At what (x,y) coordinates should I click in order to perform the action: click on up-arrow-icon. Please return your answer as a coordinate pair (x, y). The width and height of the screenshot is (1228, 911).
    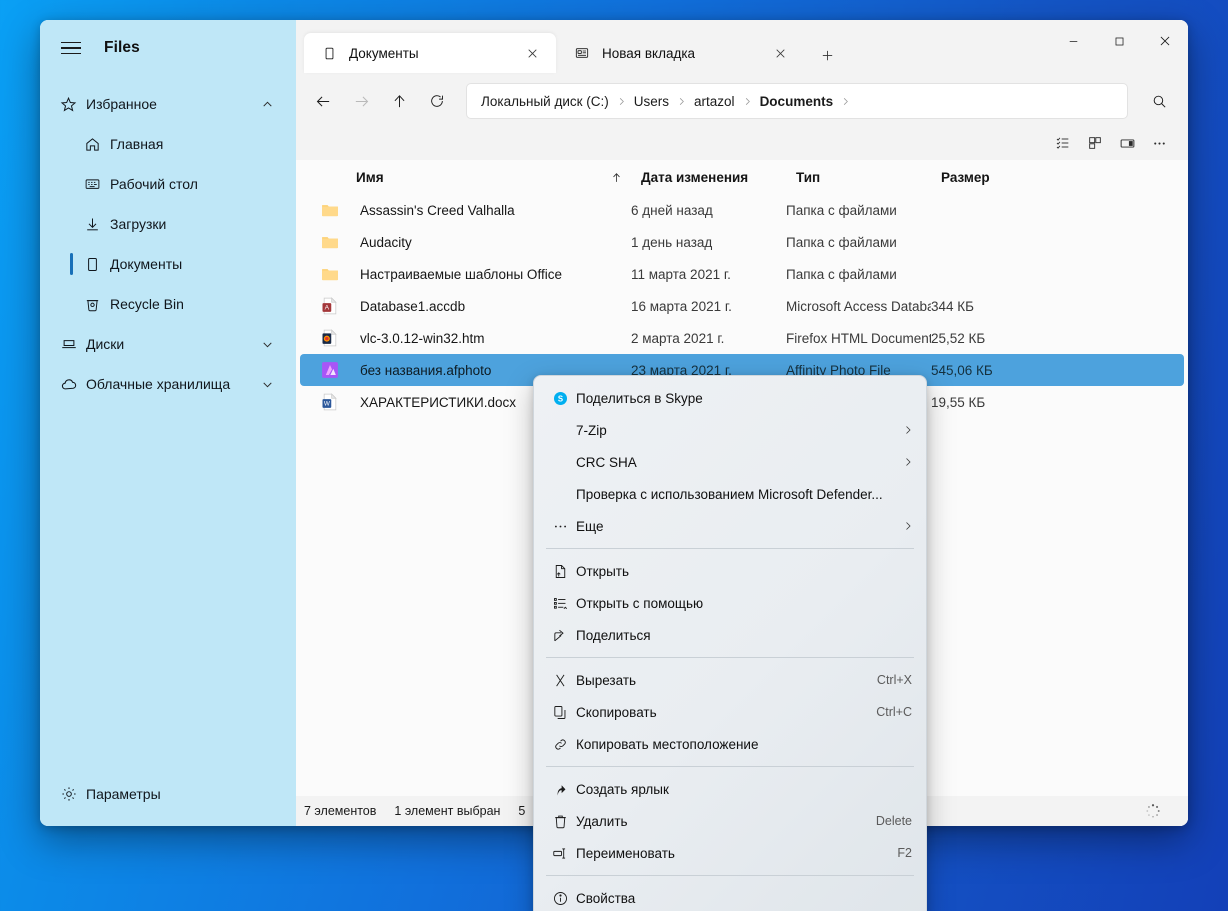
    Looking at the image, I should click on (399, 101).